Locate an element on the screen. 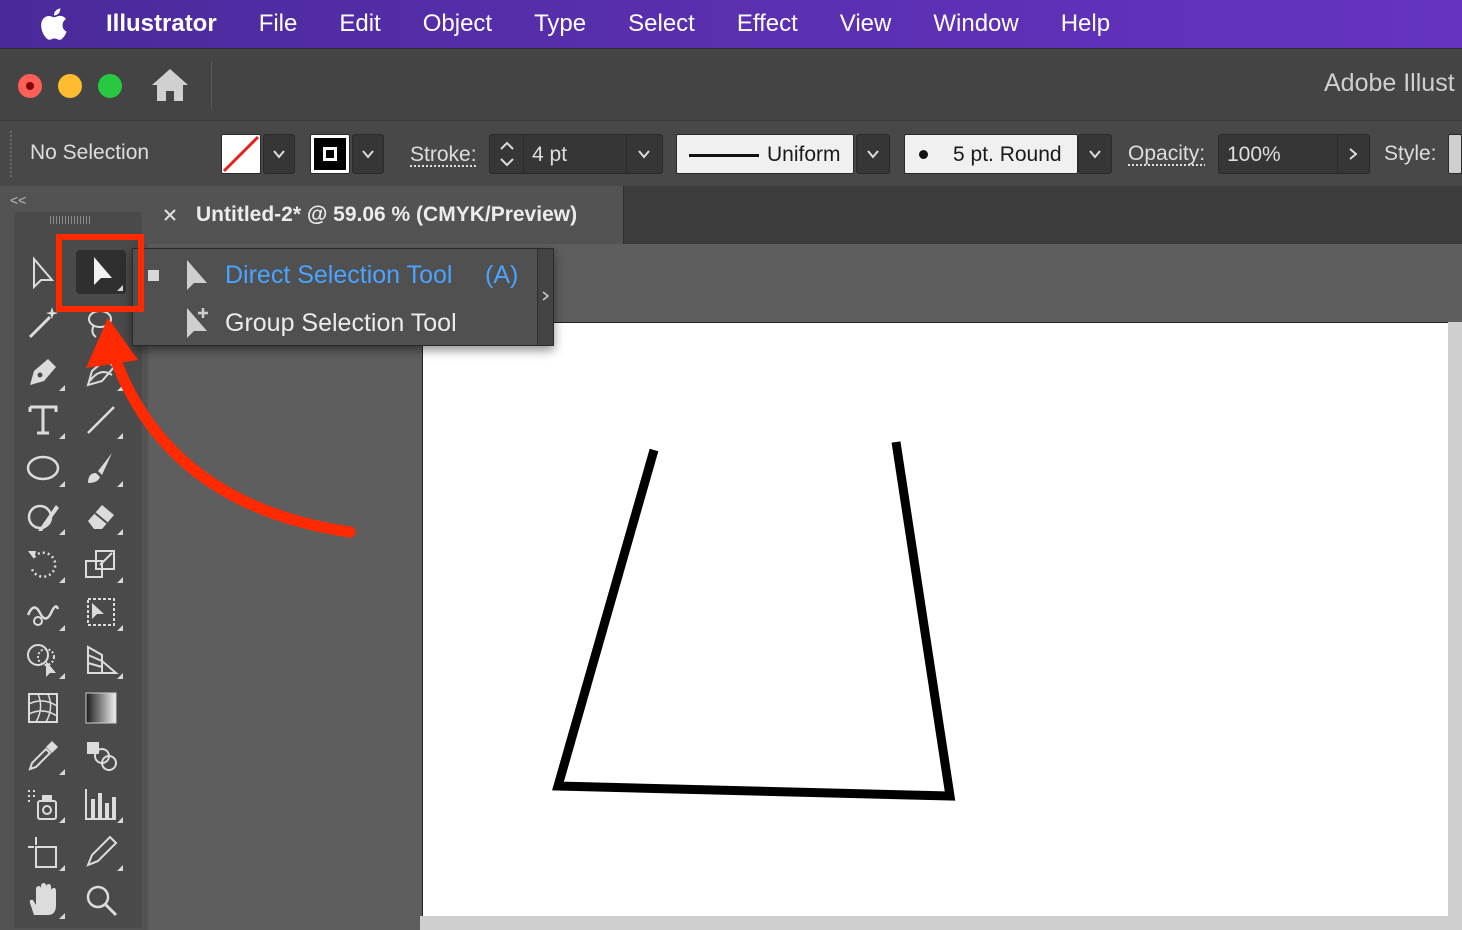 The image size is (1462, 930). control-bar-grip is located at coordinates (12, 154).